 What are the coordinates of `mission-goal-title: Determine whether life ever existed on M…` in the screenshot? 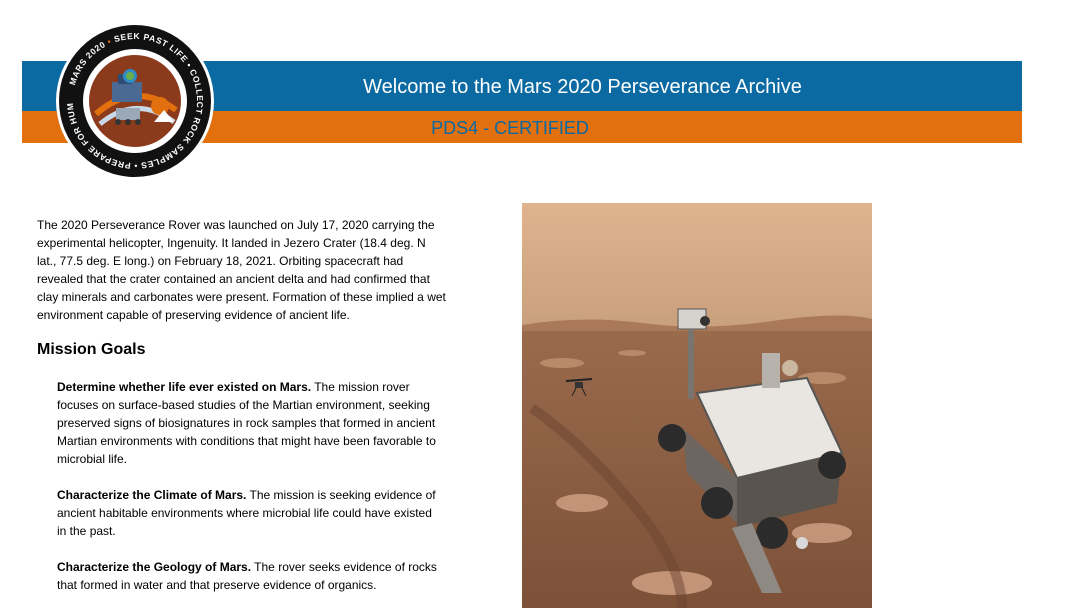 It's located at (184, 387).